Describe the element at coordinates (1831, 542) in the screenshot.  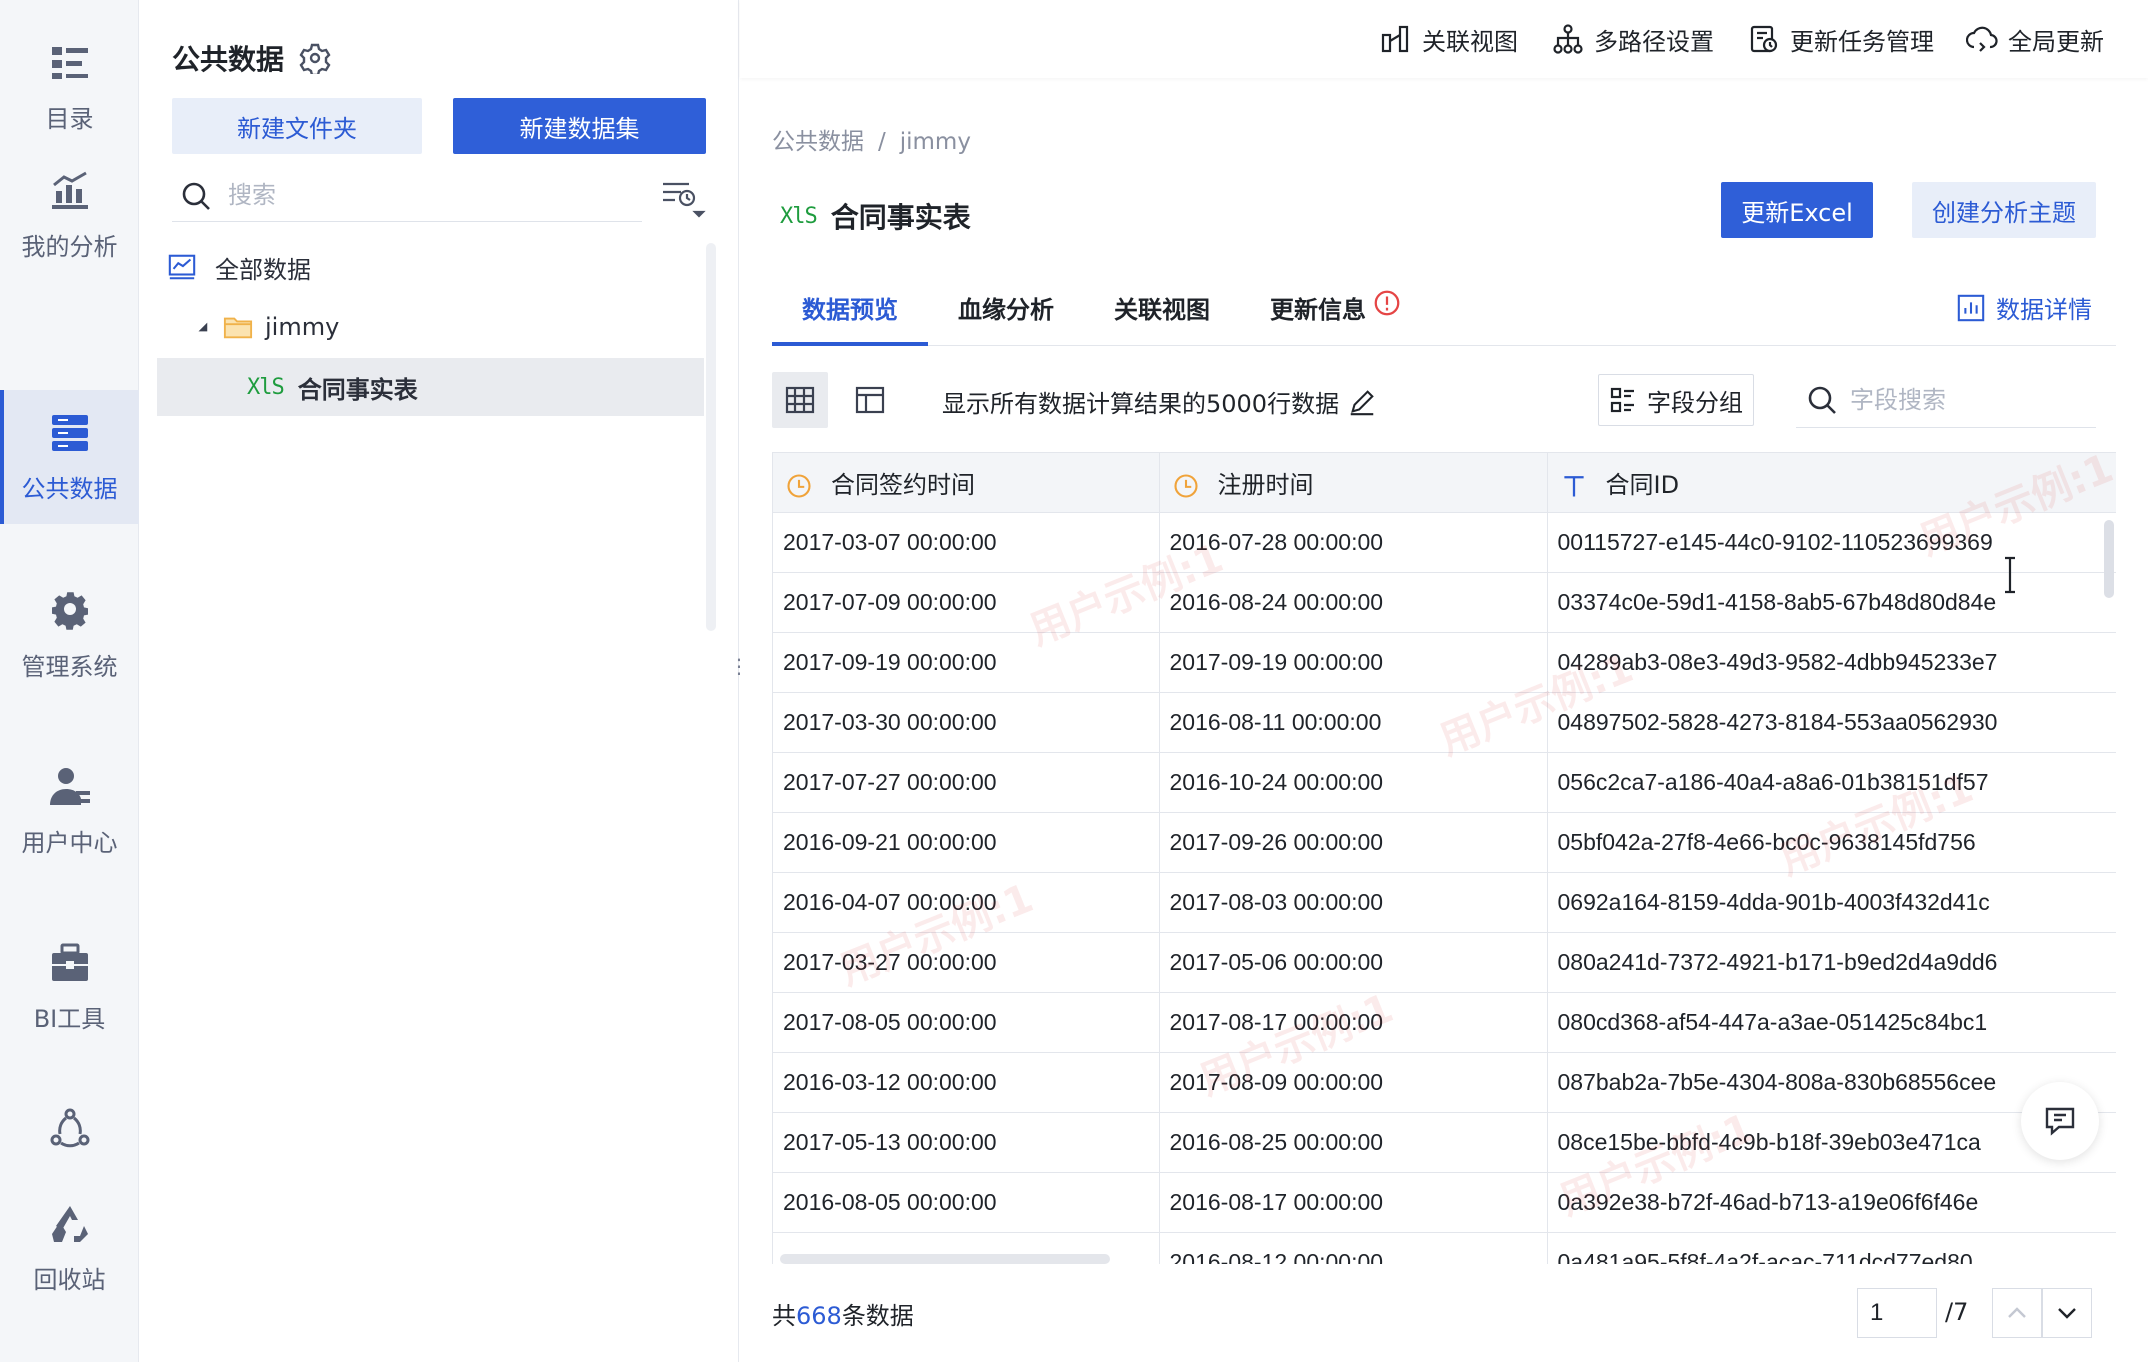
I see `table-cell: 00115727-e145-44c0-9102-110523699369` at that location.